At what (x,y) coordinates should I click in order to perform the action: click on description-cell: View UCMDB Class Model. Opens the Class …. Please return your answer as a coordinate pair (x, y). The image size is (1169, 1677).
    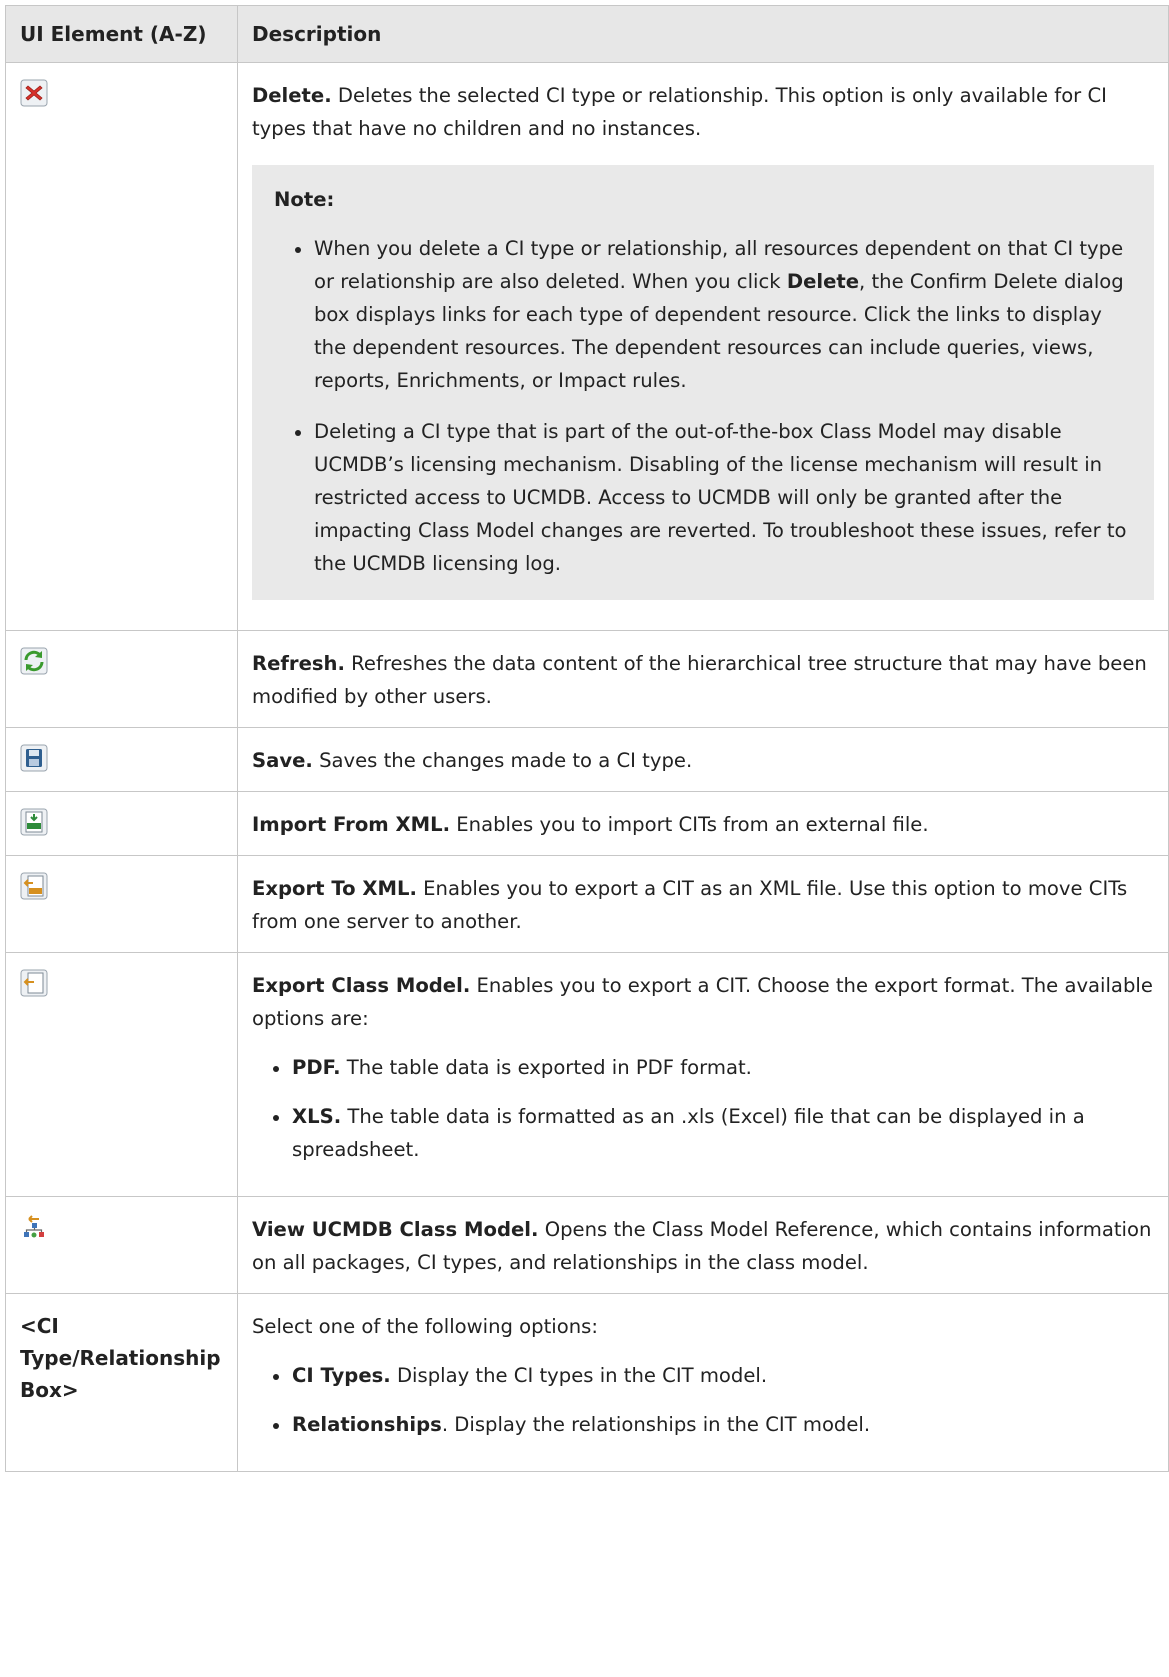
    Looking at the image, I should click on (703, 1245).